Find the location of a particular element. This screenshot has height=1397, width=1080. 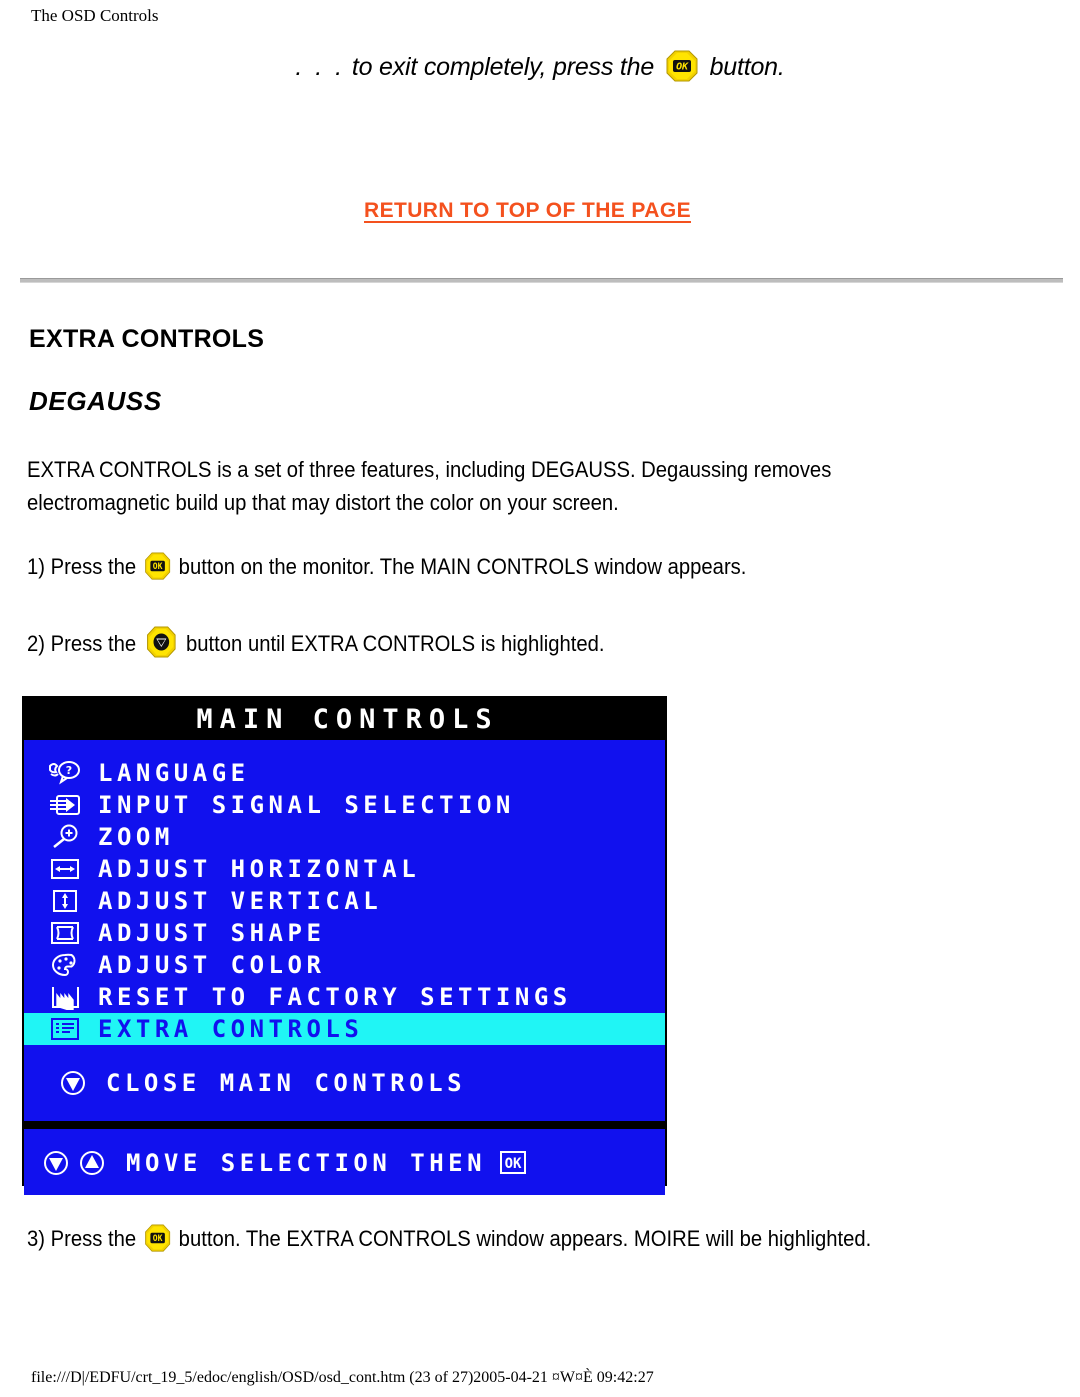

step-3-number: 3) is located at coordinates (36, 1238).